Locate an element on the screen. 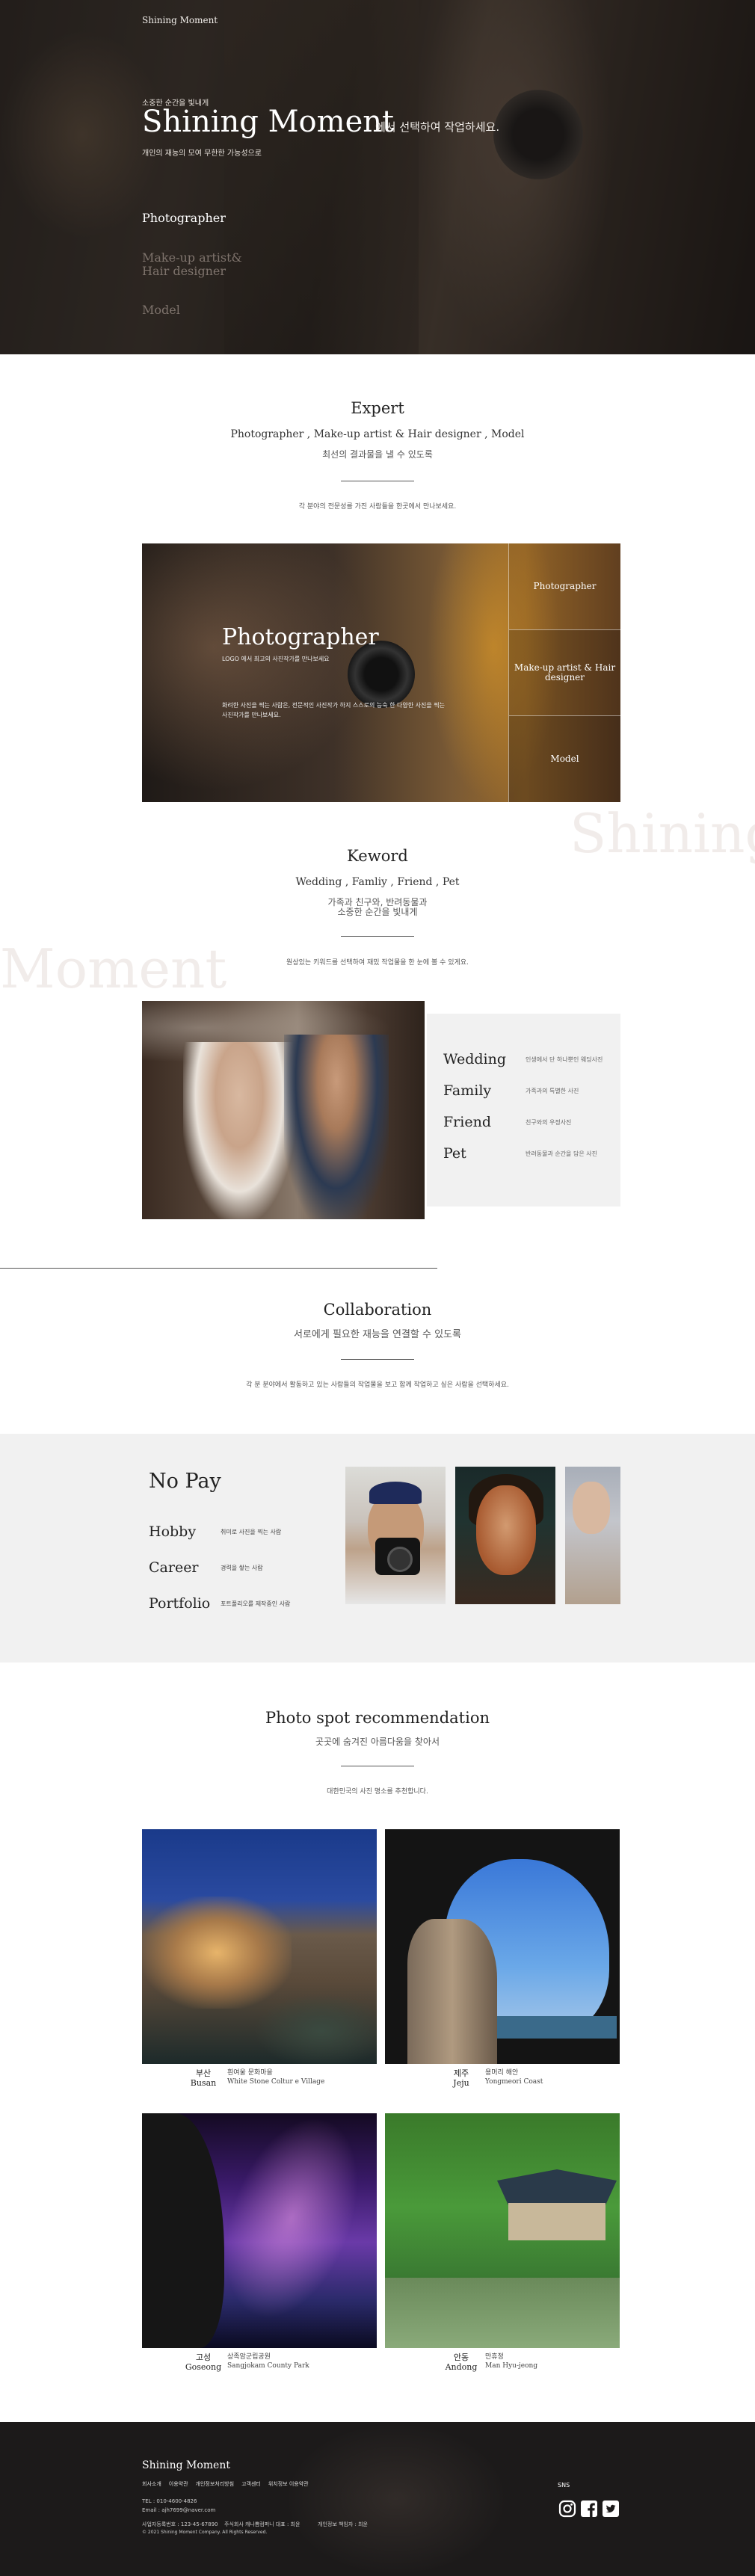  camera-image is located at coordinates (381, 674).